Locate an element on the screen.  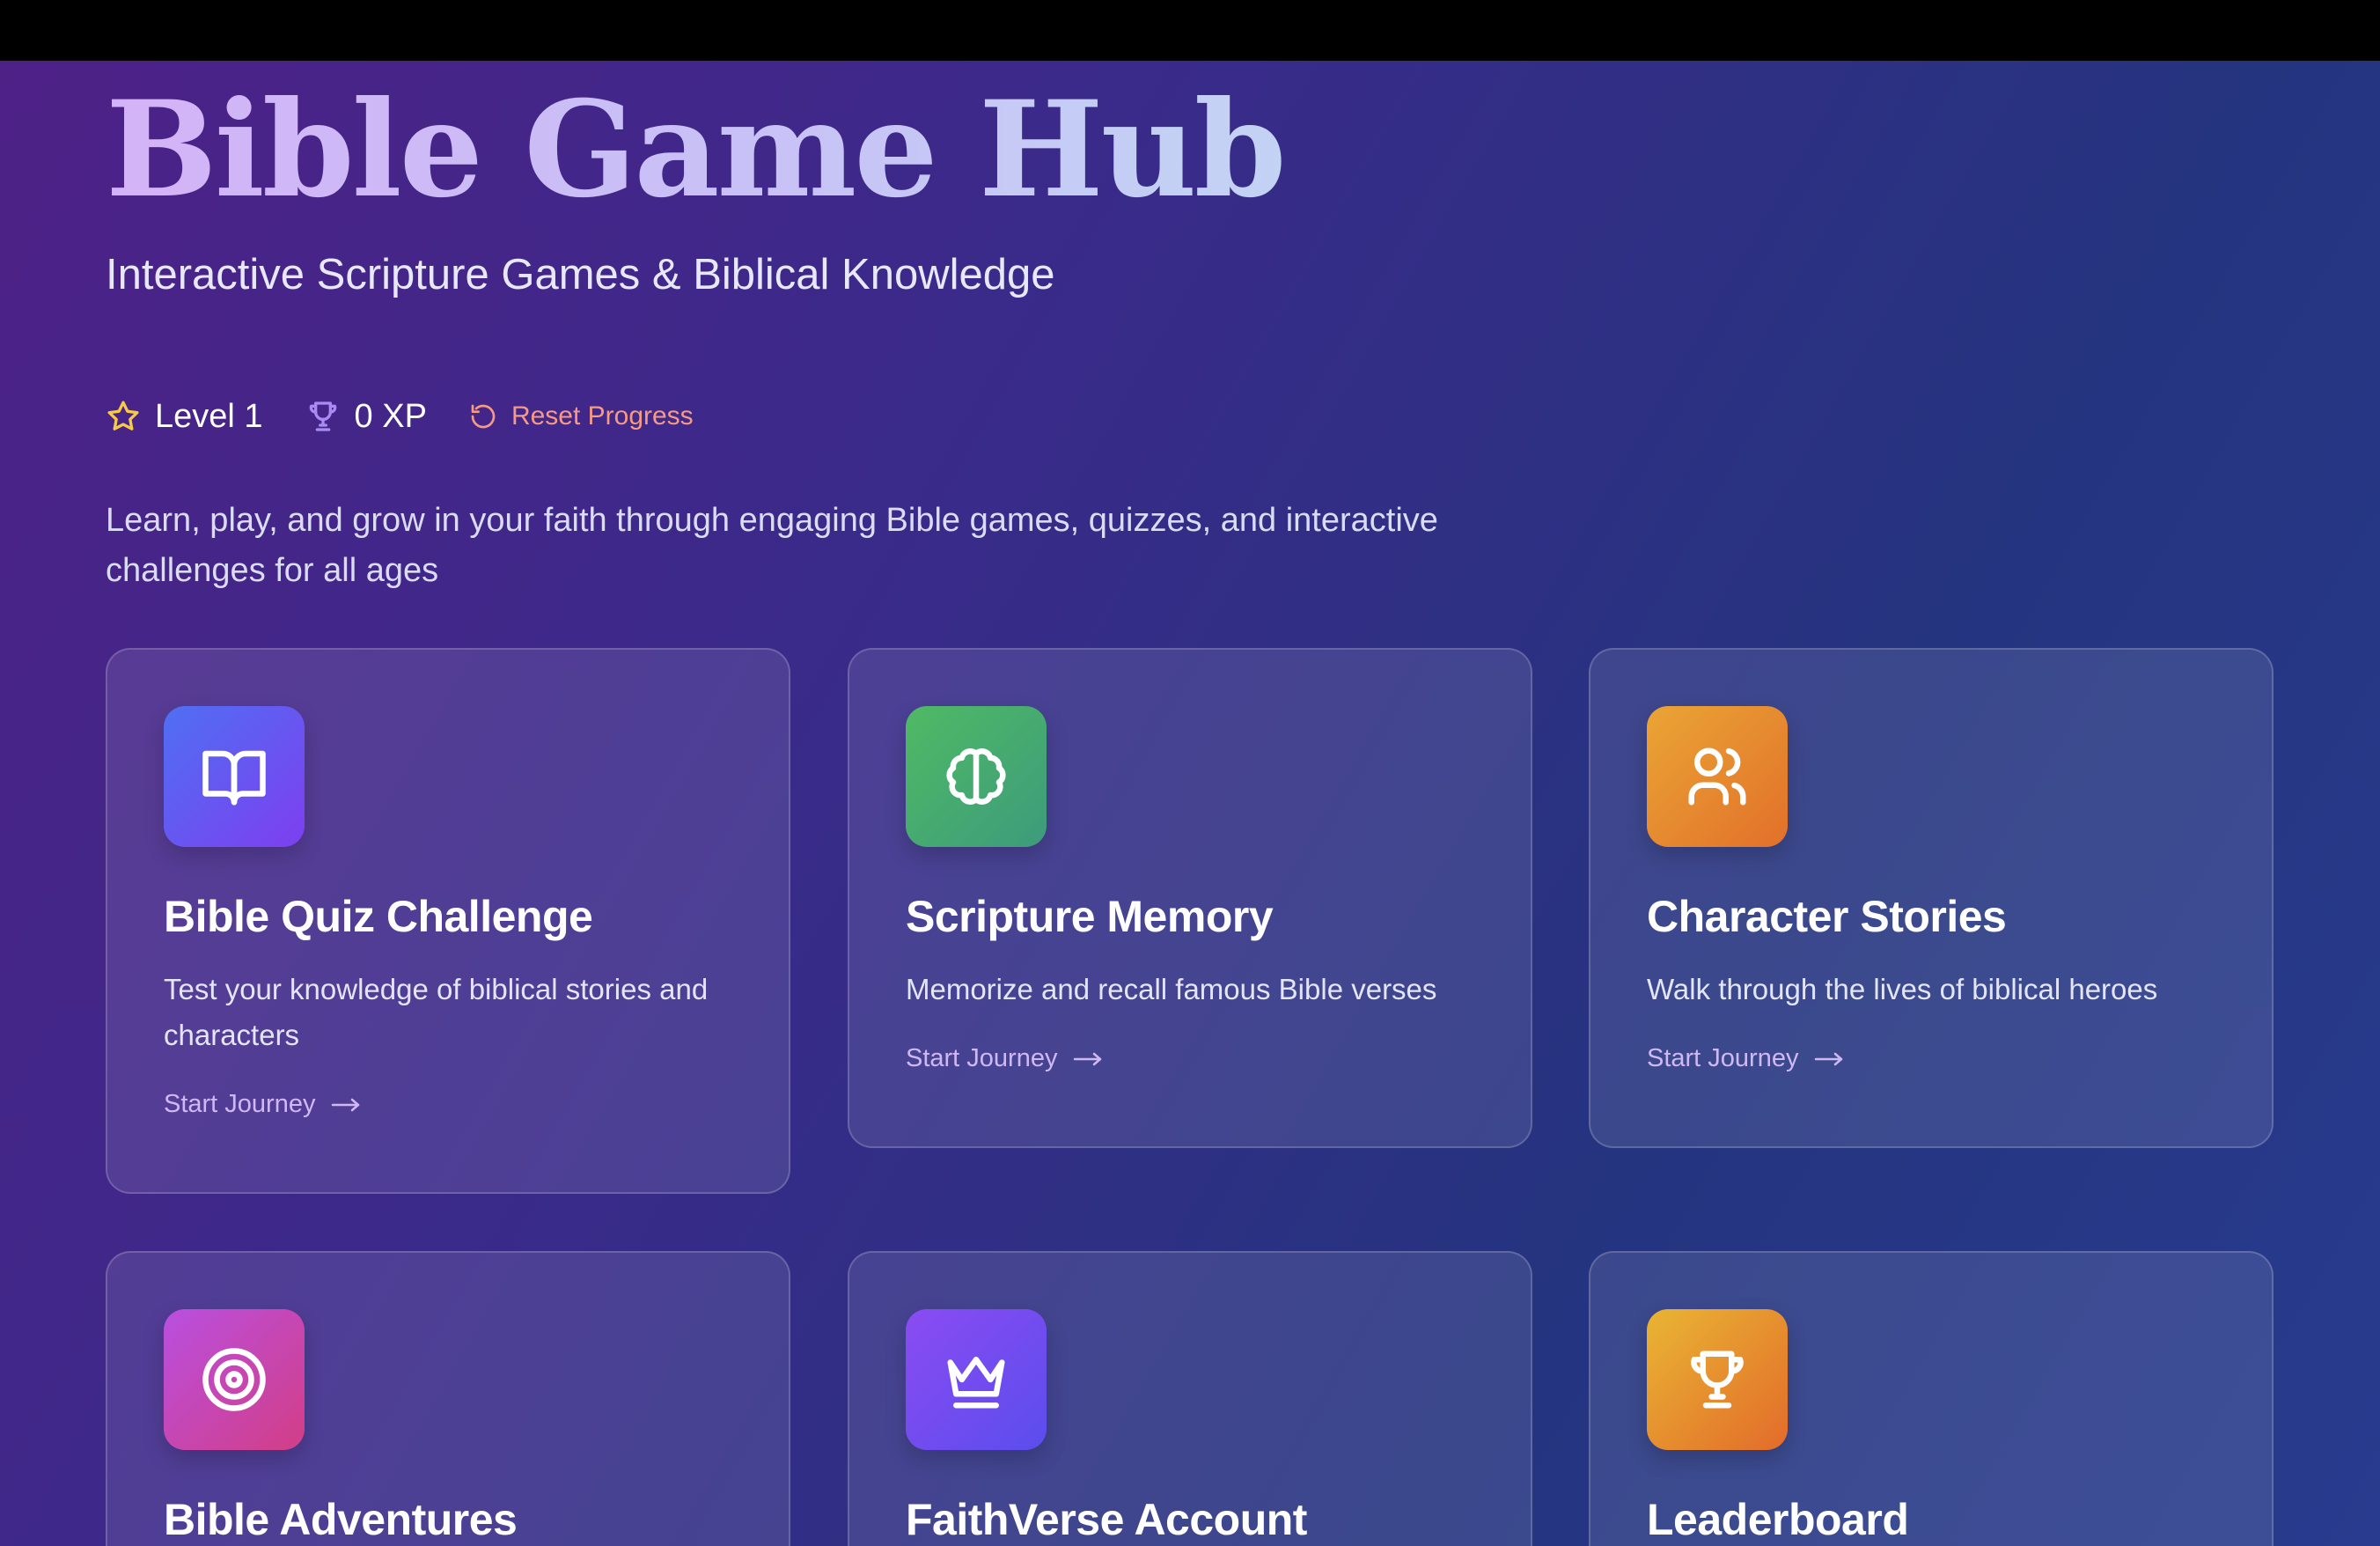
xp-stat: 0 XP is located at coordinates (366, 417).